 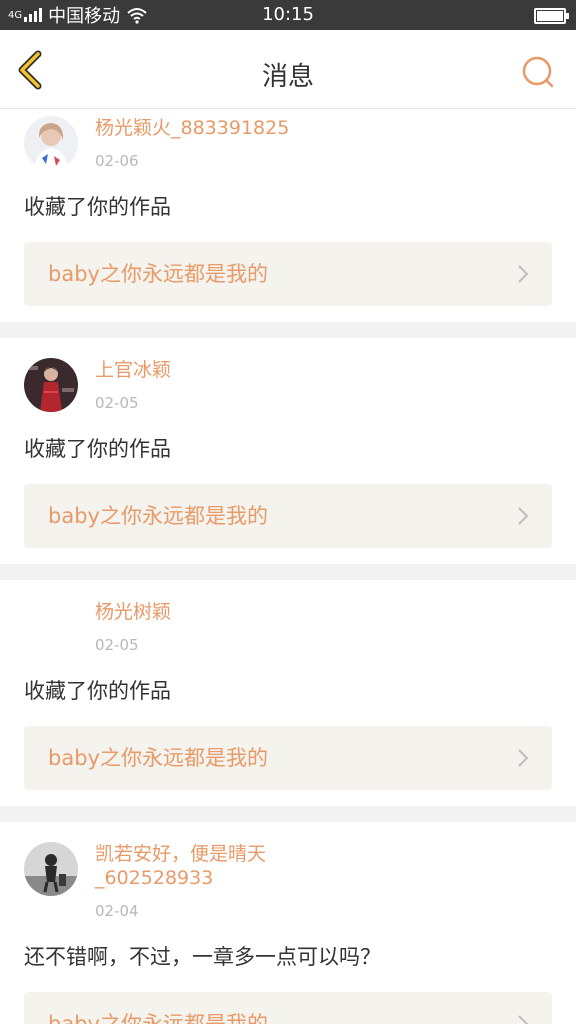 I want to click on battery-icon, so click(x=551, y=16).